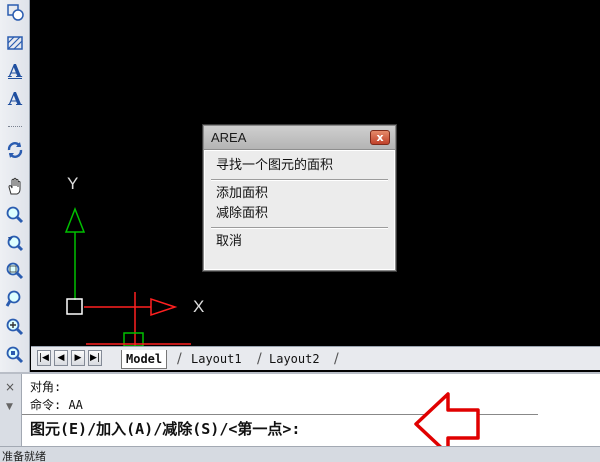 This screenshot has height=462, width=600. I want to click on multiline-text-icon: A, so click(15, 72).